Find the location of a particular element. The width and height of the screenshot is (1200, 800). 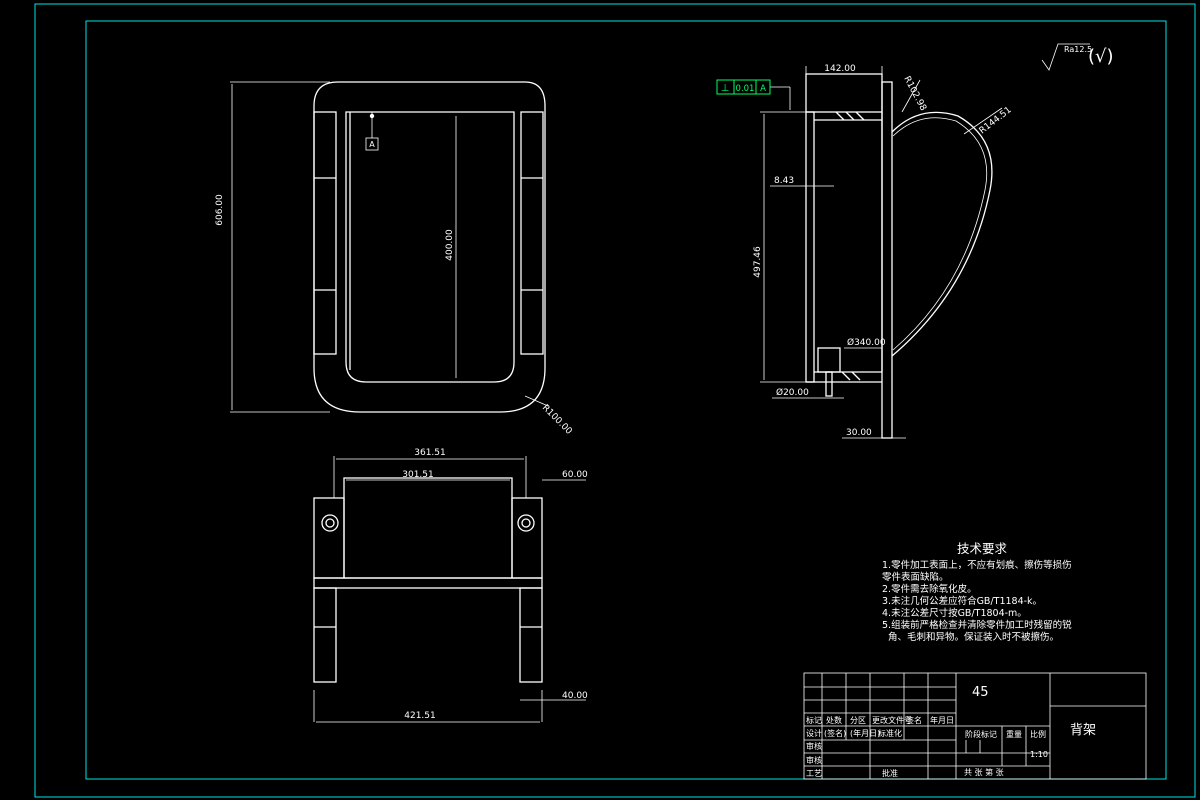

fillet-radius-dim: R100.00 is located at coordinates (557, 420).